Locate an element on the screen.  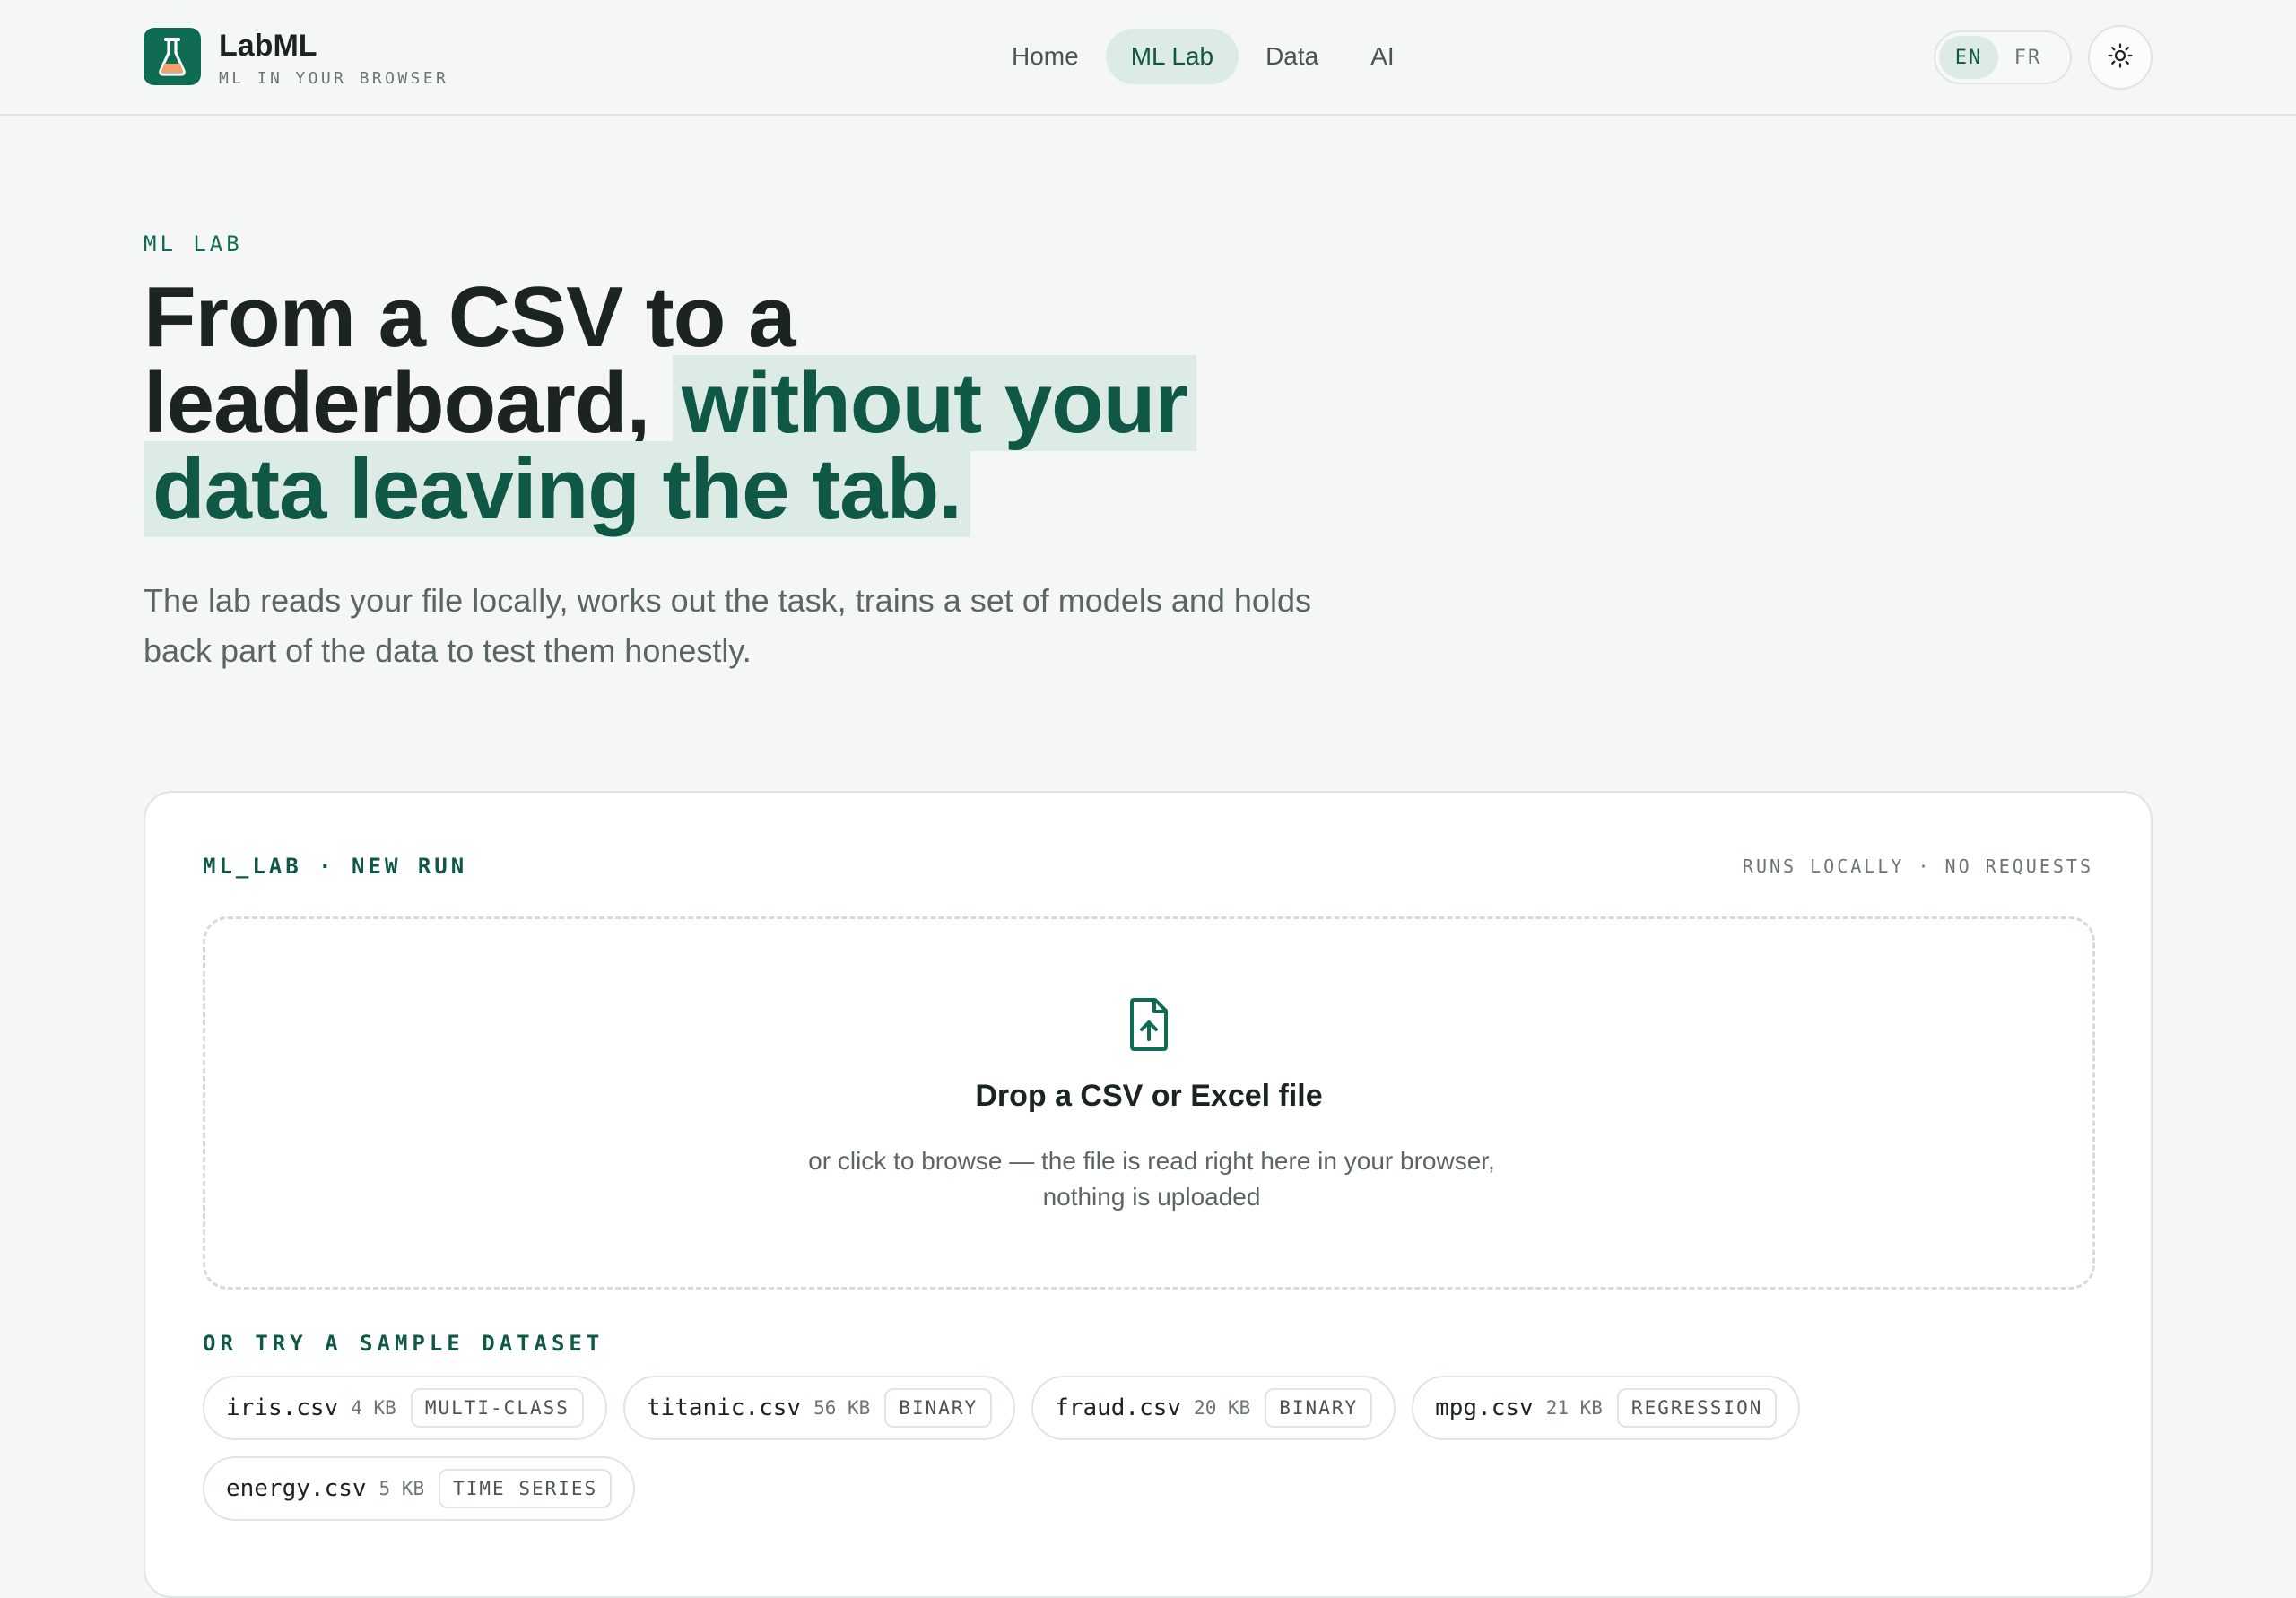
sample-name: energy.csv is located at coordinates (296, 1488).